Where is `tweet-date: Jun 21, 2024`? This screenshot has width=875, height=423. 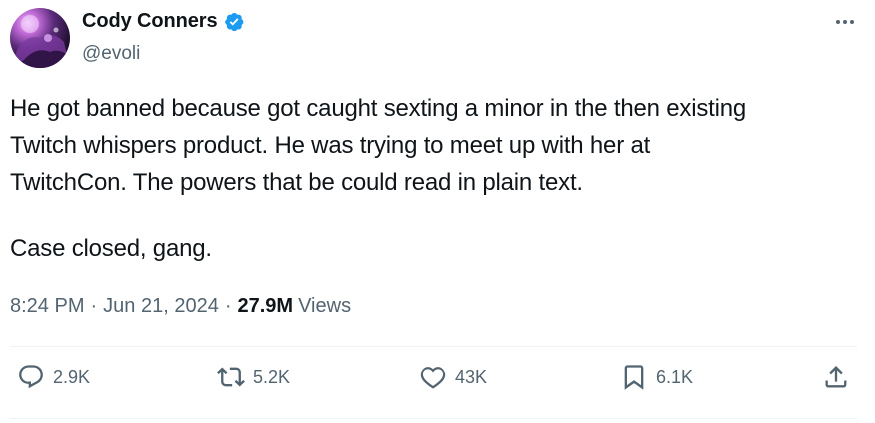 tweet-date: Jun 21, 2024 is located at coordinates (161, 306).